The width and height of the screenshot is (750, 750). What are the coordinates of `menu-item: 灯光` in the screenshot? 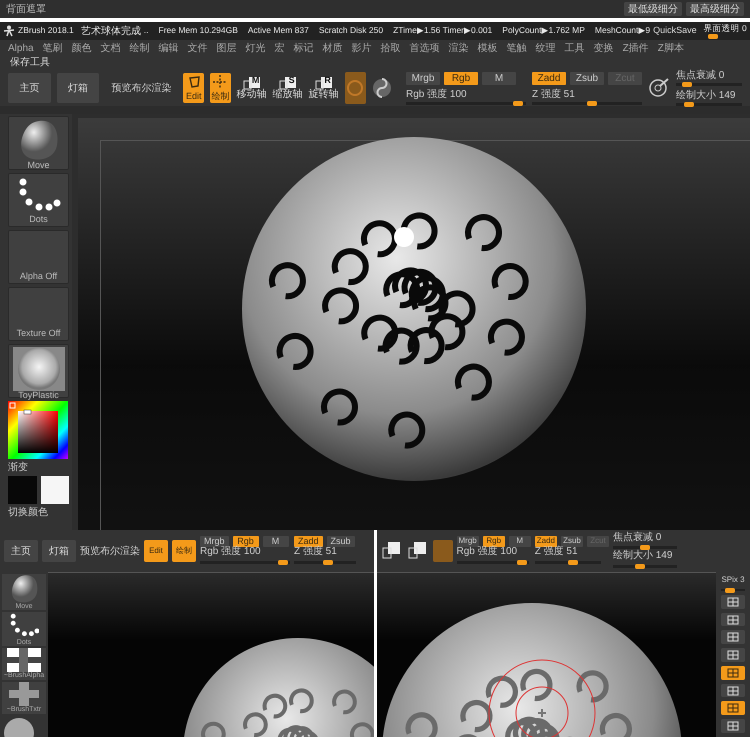 It's located at (256, 48).